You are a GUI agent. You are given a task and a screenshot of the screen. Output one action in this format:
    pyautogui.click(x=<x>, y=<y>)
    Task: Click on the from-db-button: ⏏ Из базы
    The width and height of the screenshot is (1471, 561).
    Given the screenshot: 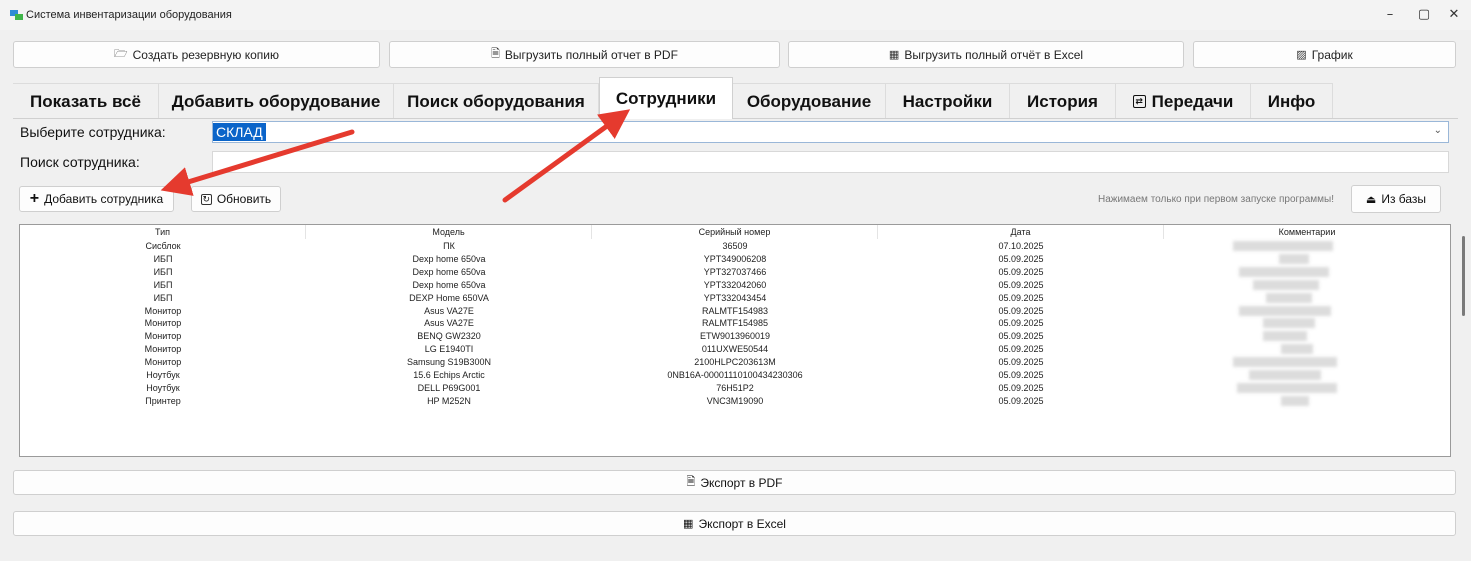 What is the action you would take?
    pyautogui.click(x=1396, y=199)
    